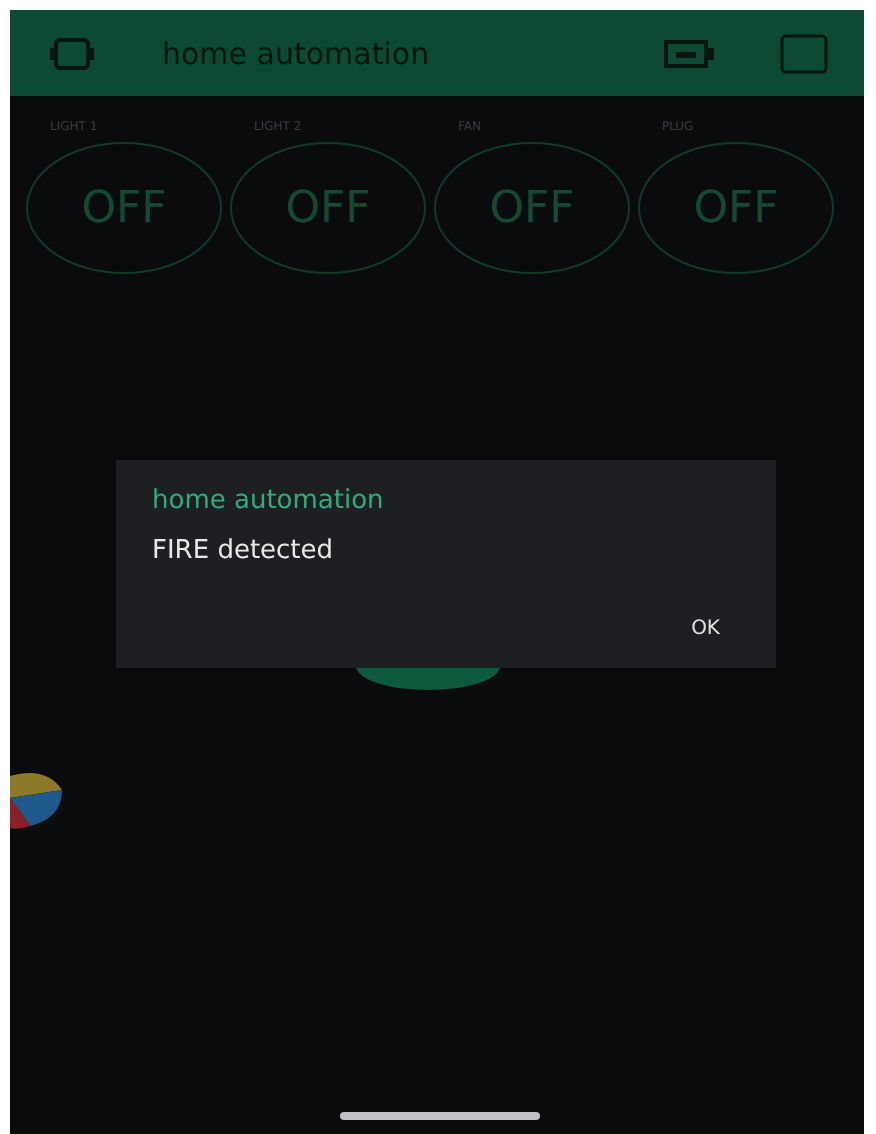 This screenshot has width=876, height=1134. Describe the element at coordinates (36, 800) in the screenshot. I see `pie-icon` at that location.